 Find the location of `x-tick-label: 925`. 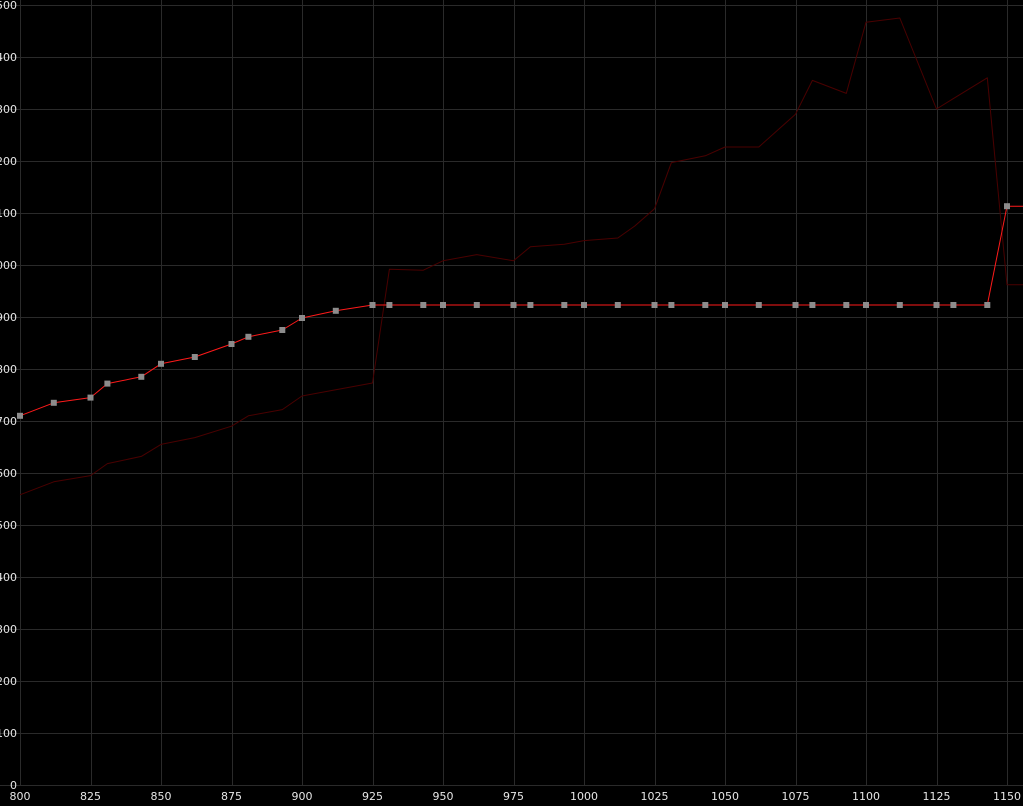

x-tick-label: 925 is located at coordinates (372, 796).